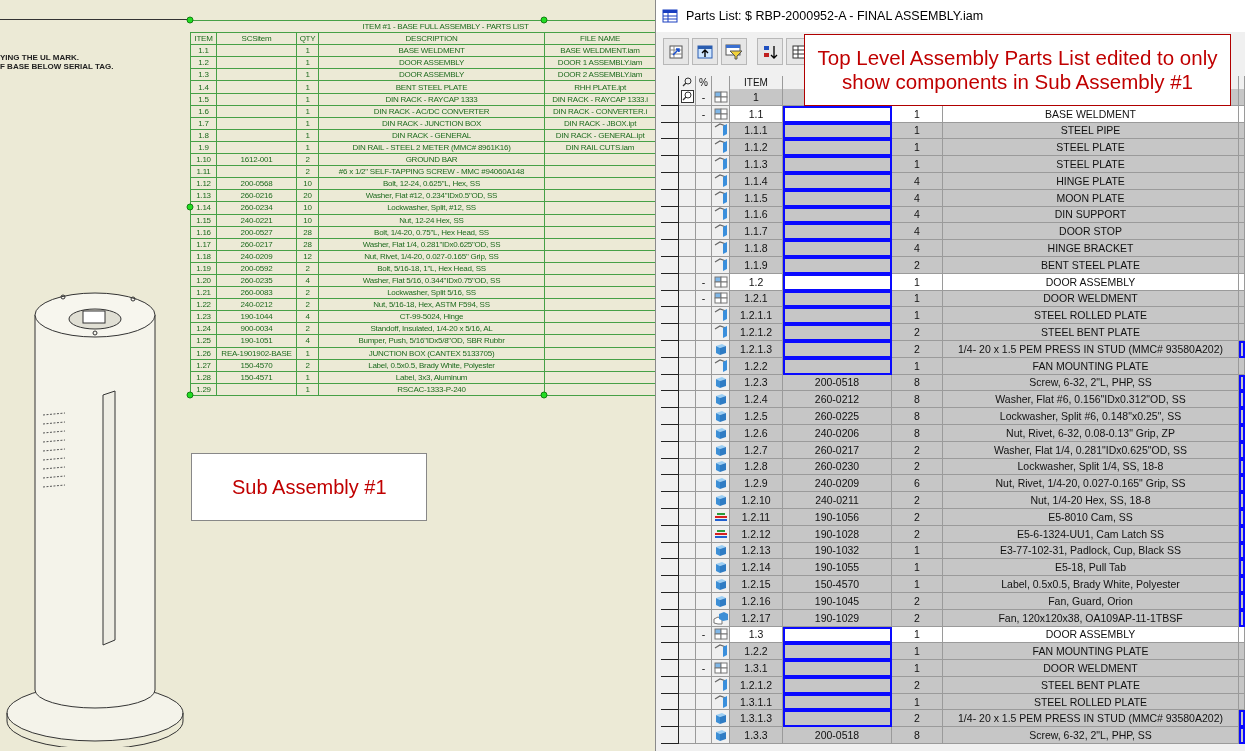 The height and width of the screenshot is (751, 1245). Describe the element at coordinates (307, 207) in the screenshot. I see `table-cell: 10` at that location.